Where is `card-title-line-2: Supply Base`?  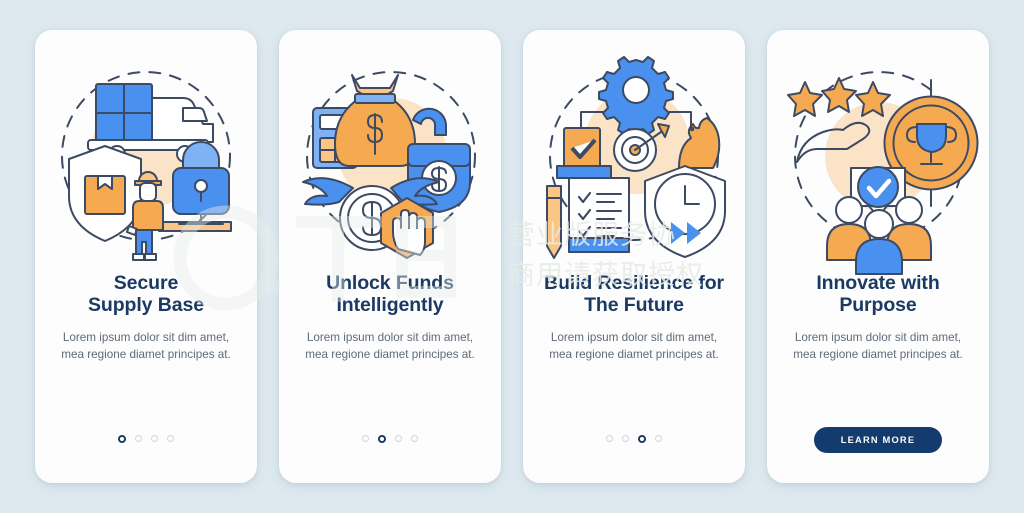 card-title-line-2: Supply Base is located at coordinates (146, 305).